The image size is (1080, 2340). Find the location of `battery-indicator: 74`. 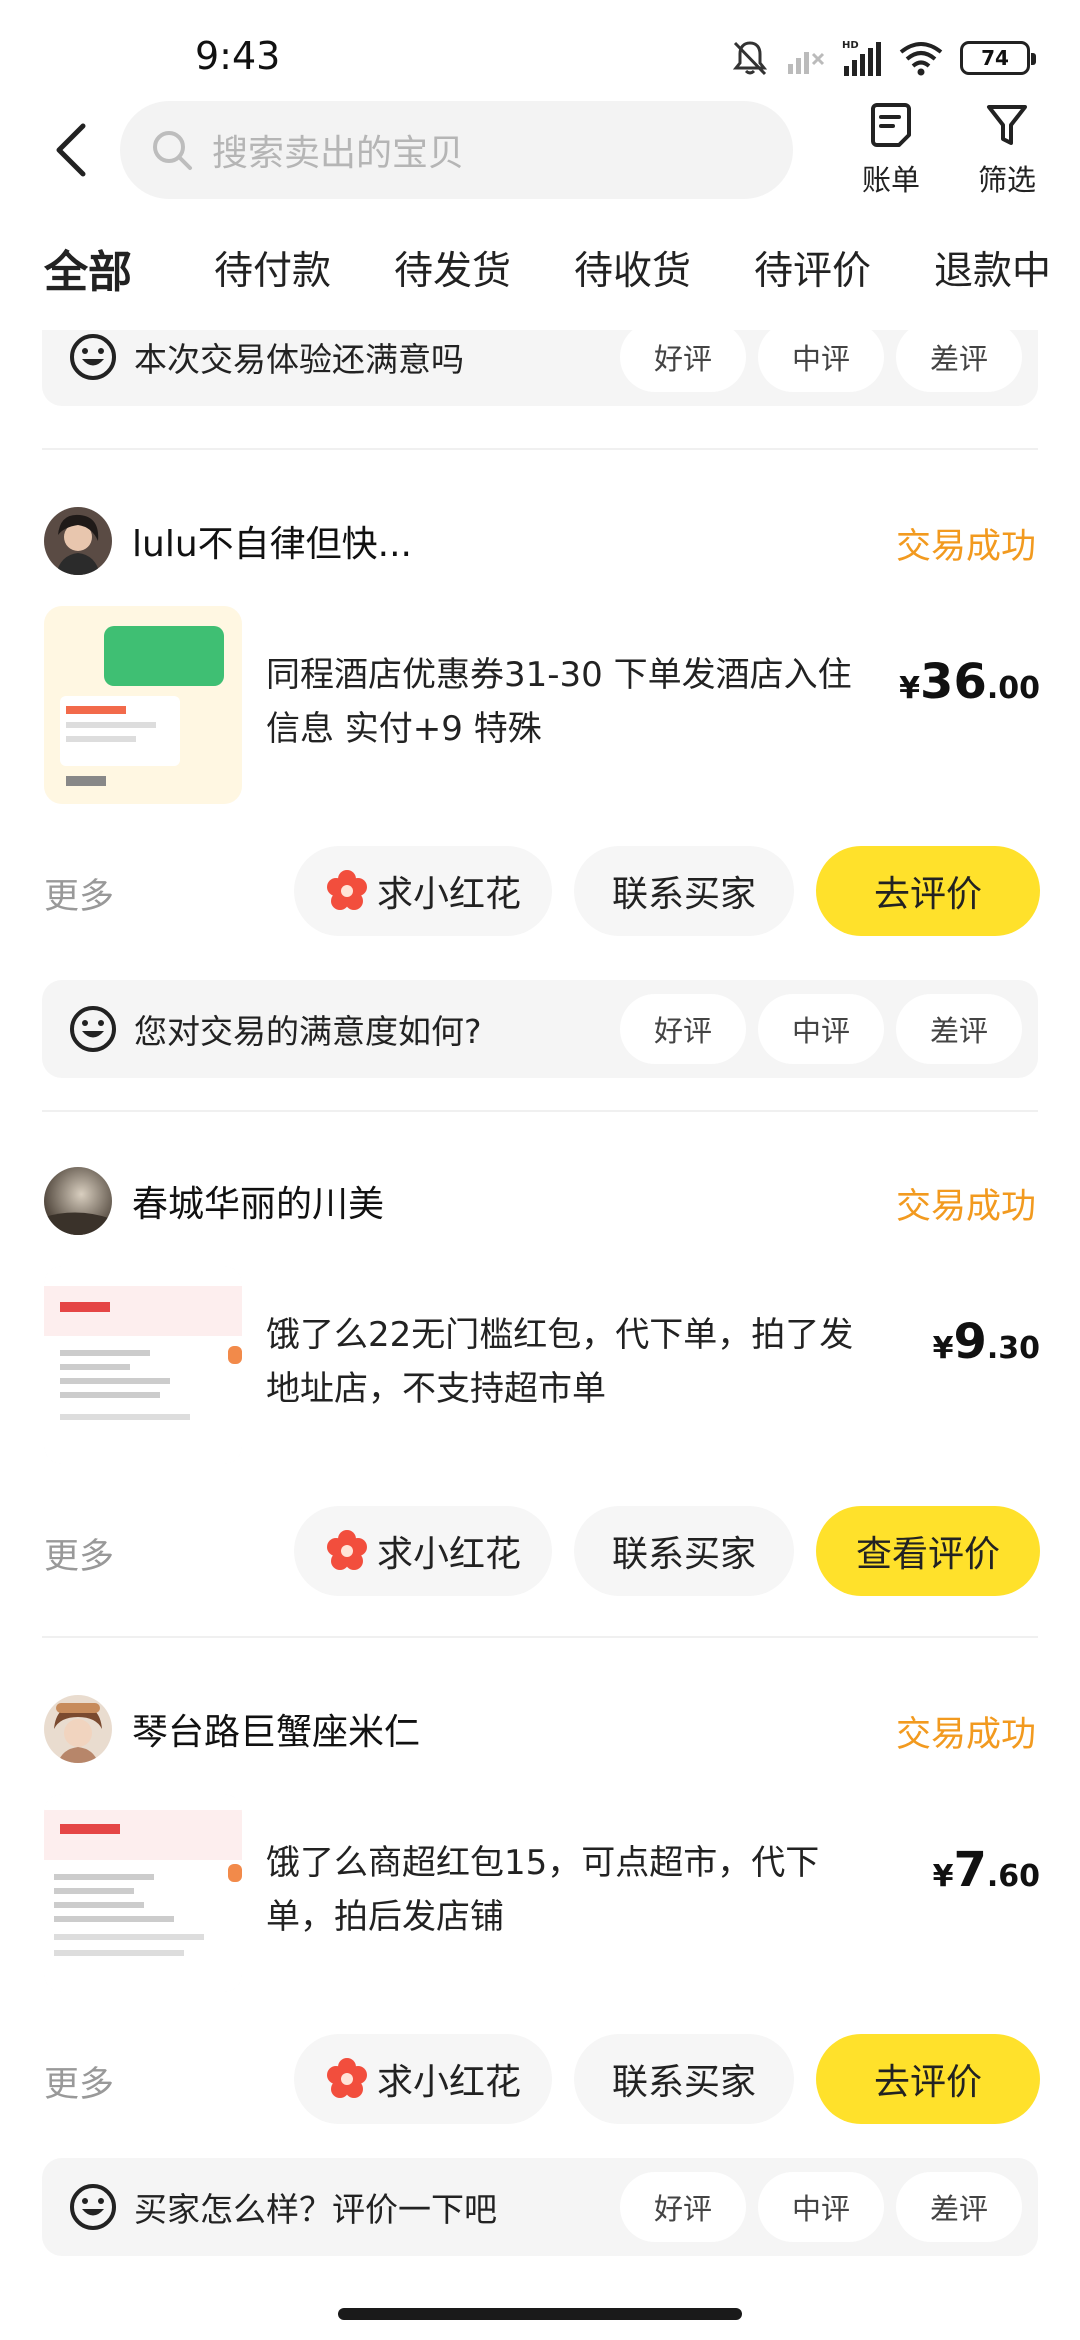

battery-indicator: 74 is located at coordinates (998, 58).